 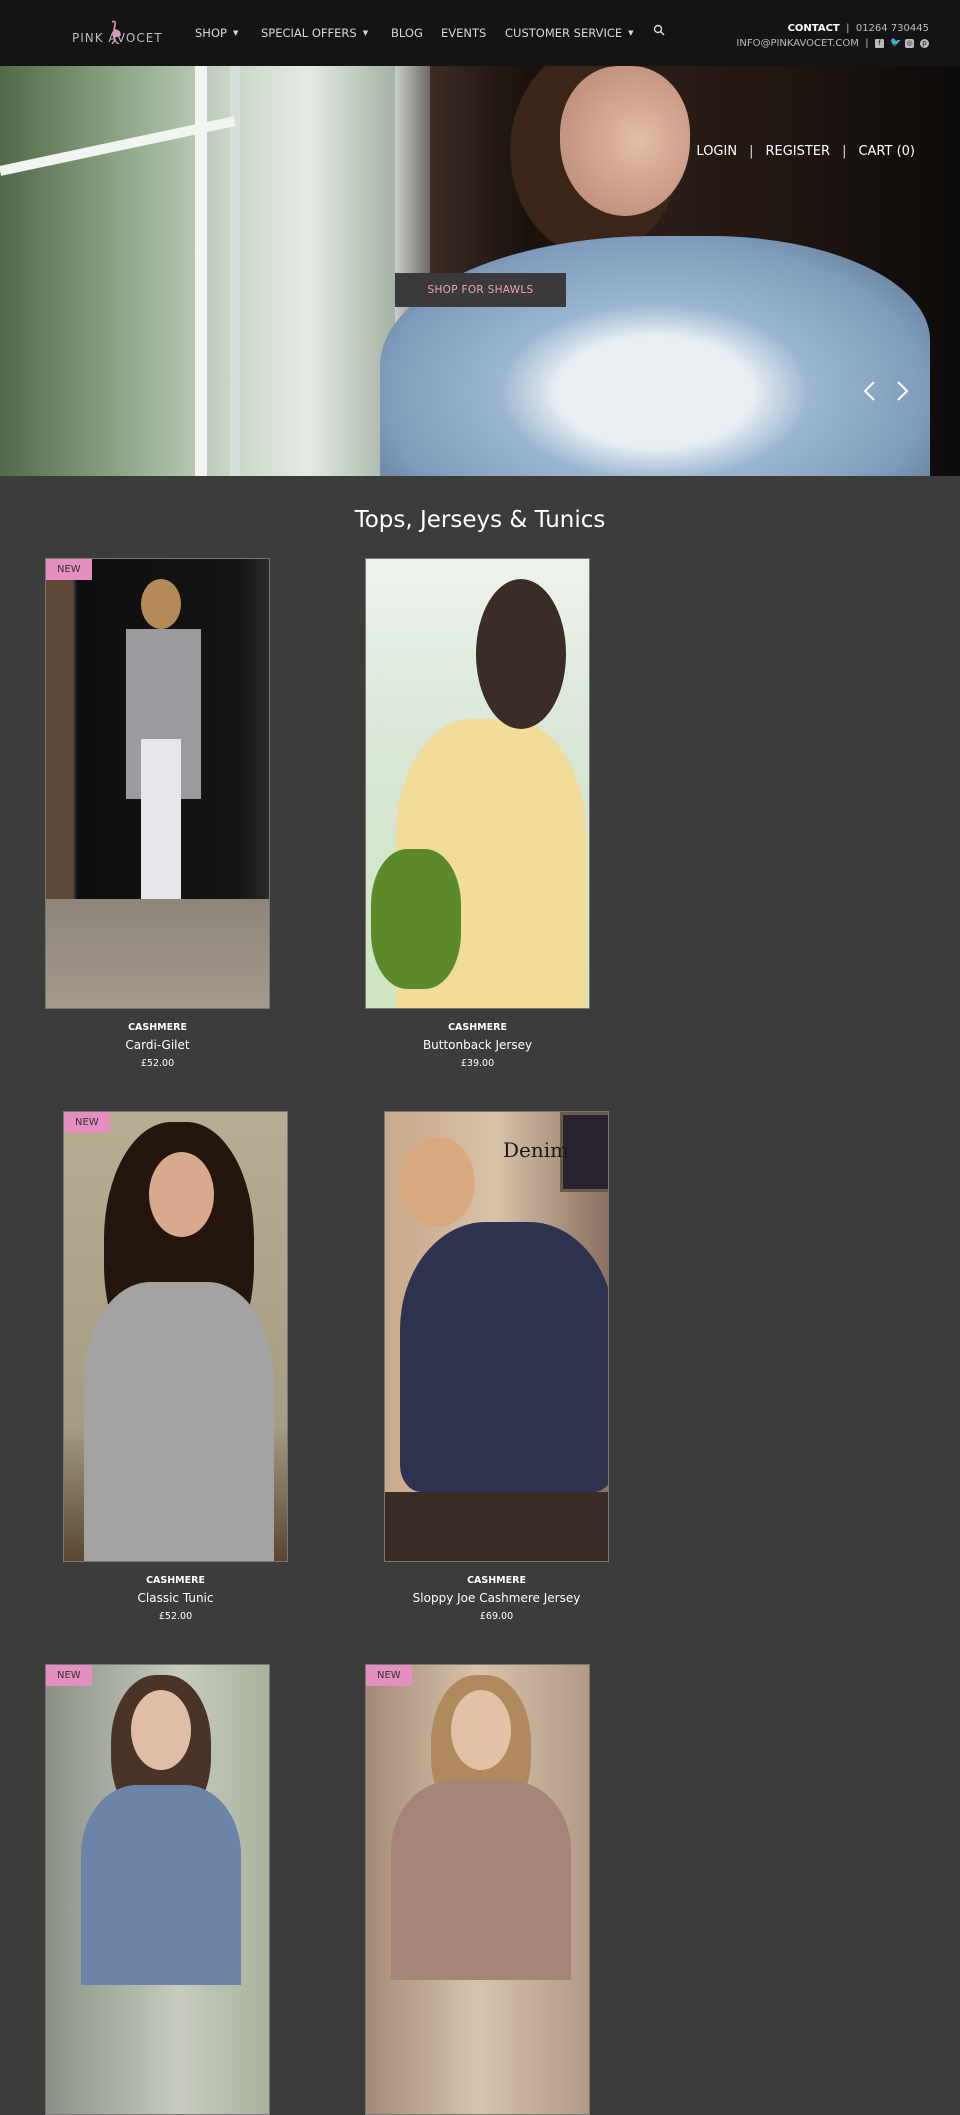 What do you see at coordinates (211, 33) in the screenshot?
I see `nav-label: SHOP` at bounding box center [211, 33].